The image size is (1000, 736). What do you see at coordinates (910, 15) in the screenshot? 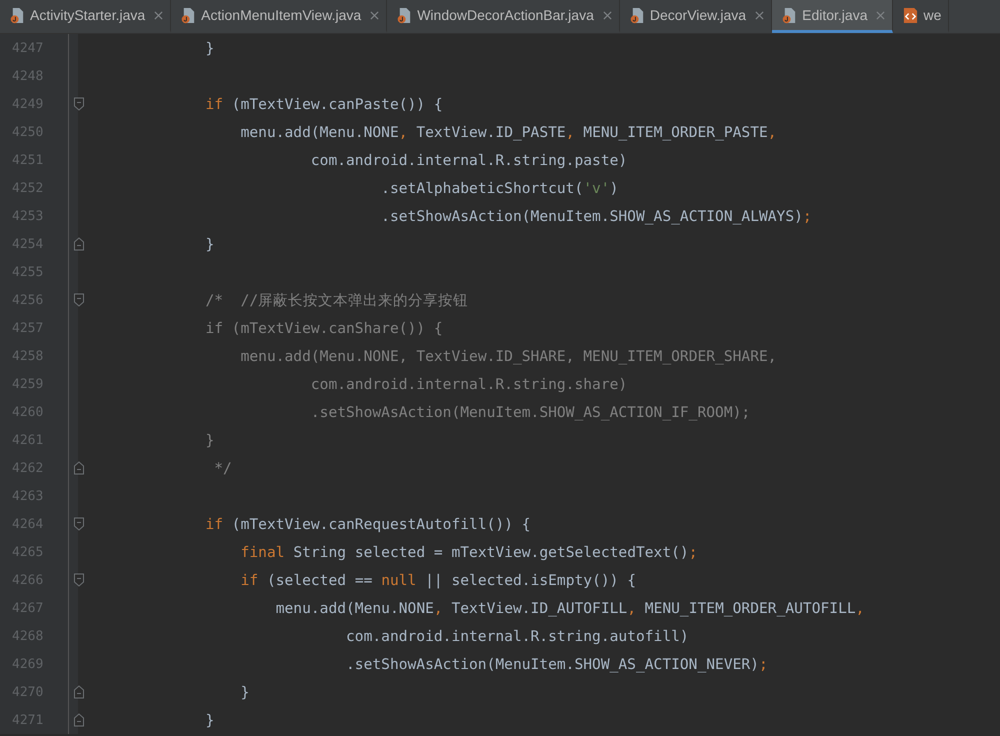
I see `html-file-icon` at bounding box center [910, 15].